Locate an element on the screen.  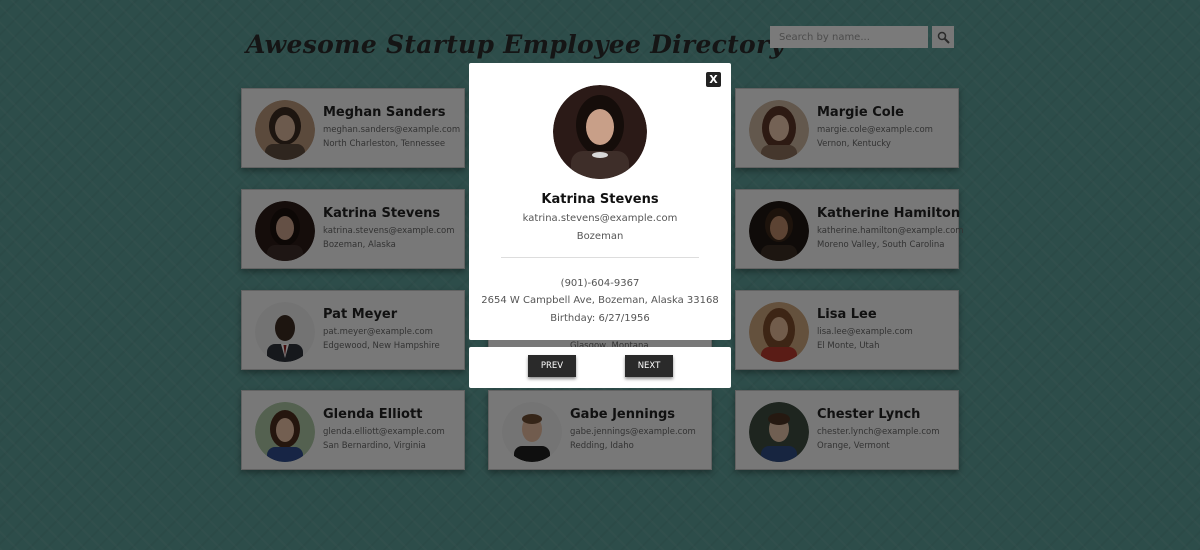
modal-employee-name: Katrina Stevens is located at coordinates (600, 199).